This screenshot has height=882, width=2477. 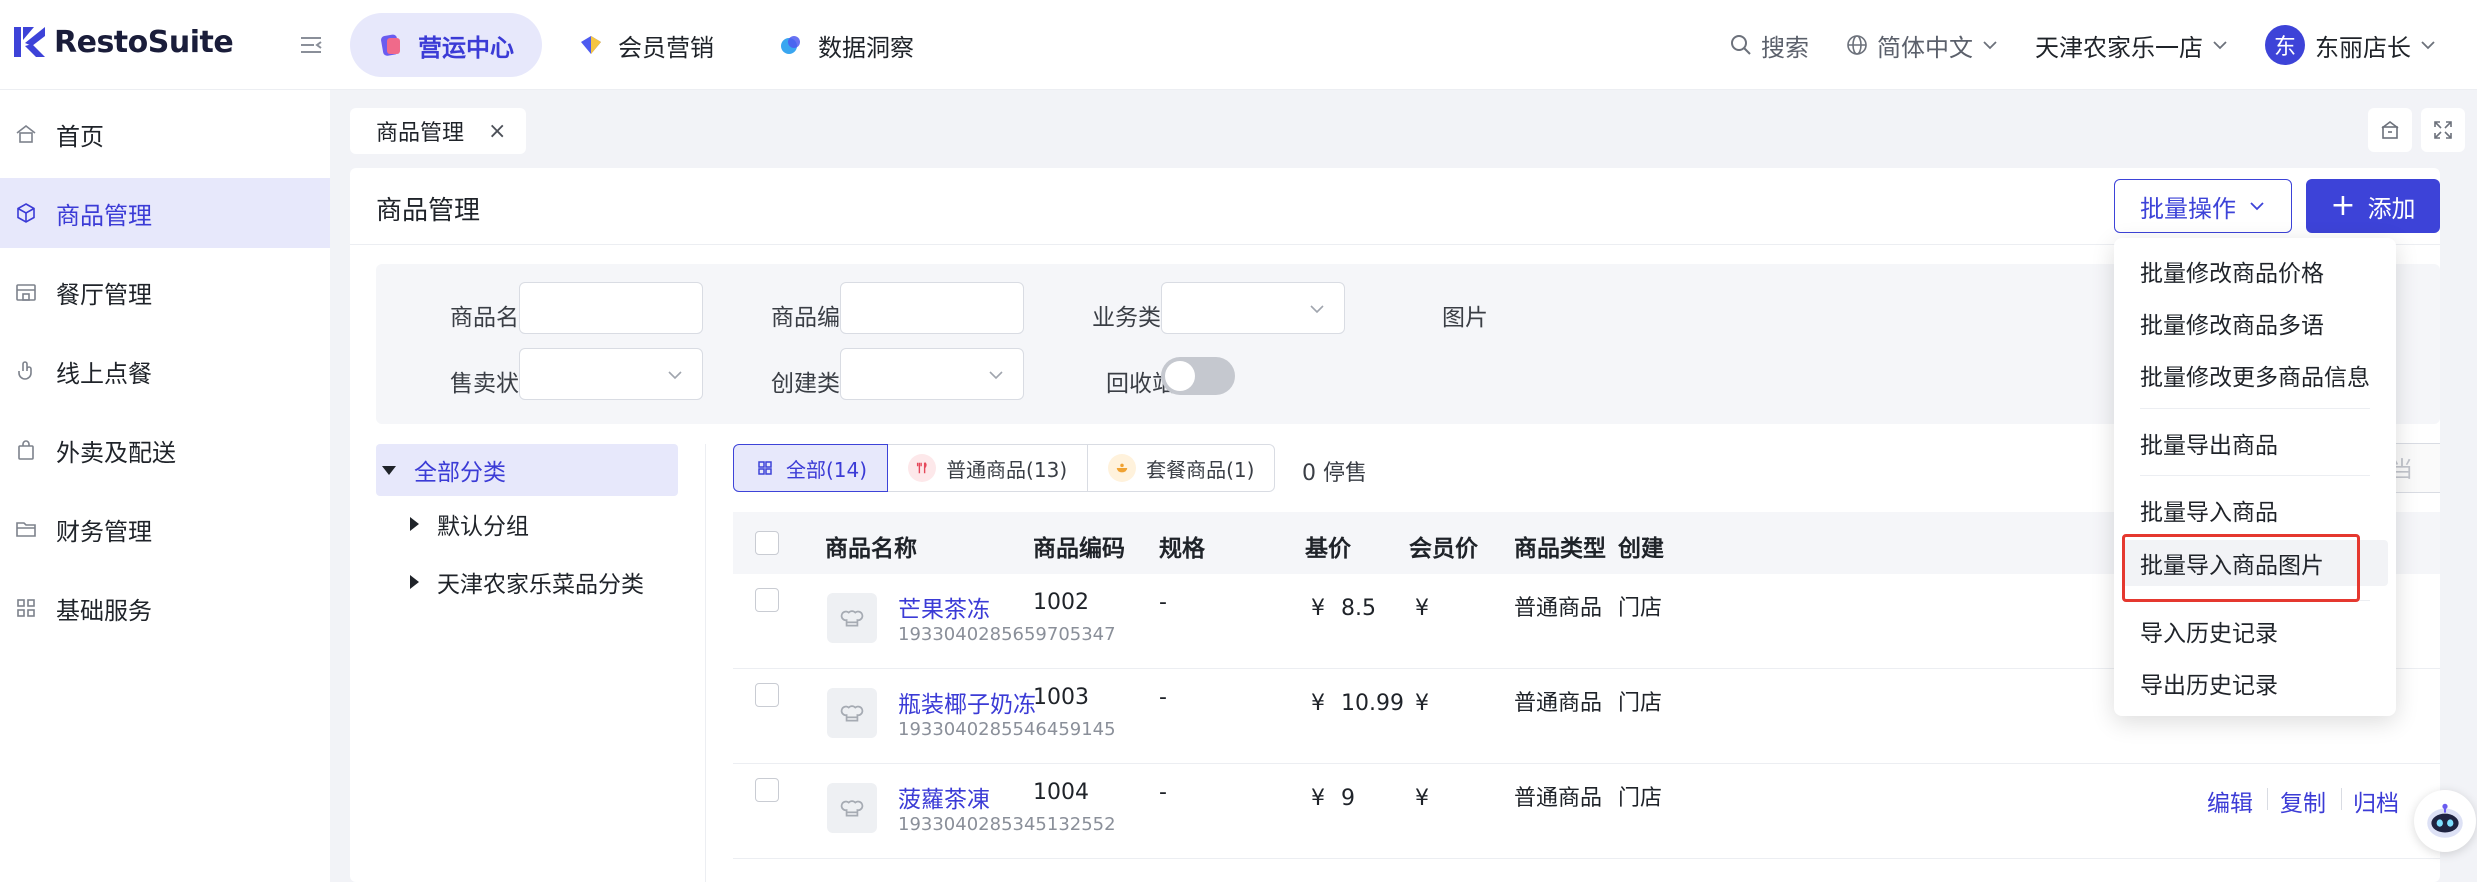 I want to click on home-shortcut-button, so click(x=2390, y=130).